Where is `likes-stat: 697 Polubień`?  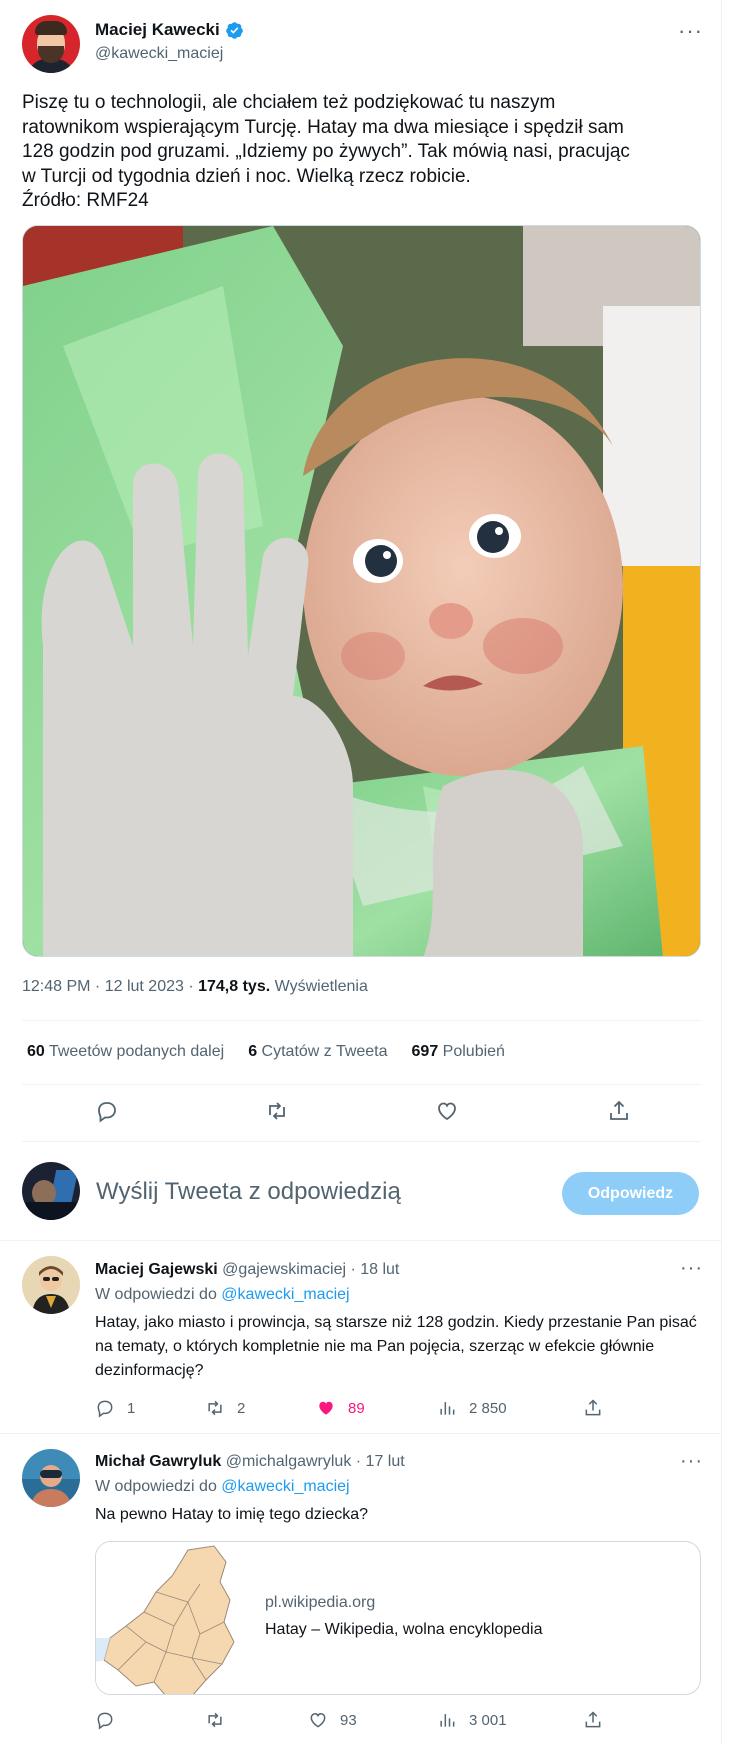
likes-stat: 697 Polubień is located at coordinates (458, 1052).